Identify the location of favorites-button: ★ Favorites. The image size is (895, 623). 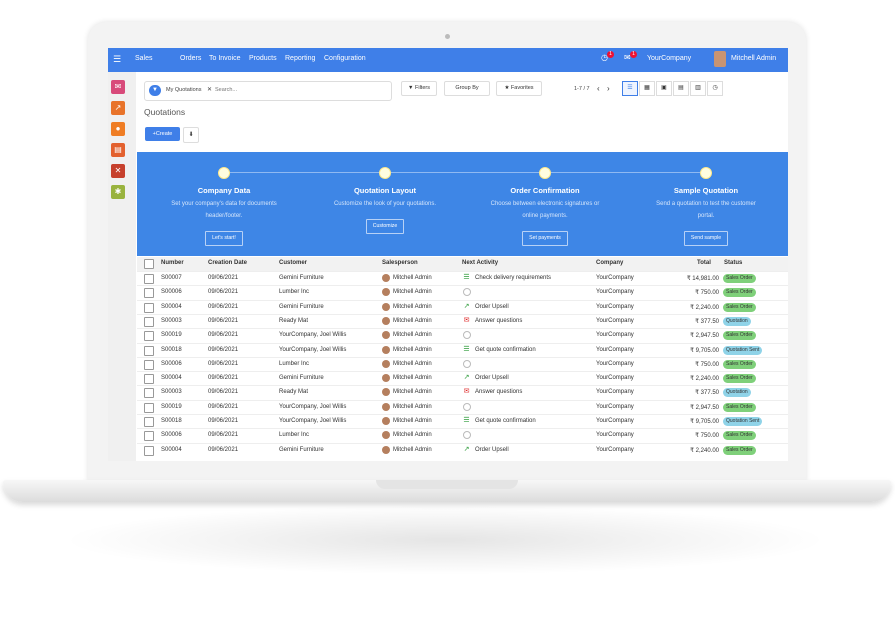
(519, 88).